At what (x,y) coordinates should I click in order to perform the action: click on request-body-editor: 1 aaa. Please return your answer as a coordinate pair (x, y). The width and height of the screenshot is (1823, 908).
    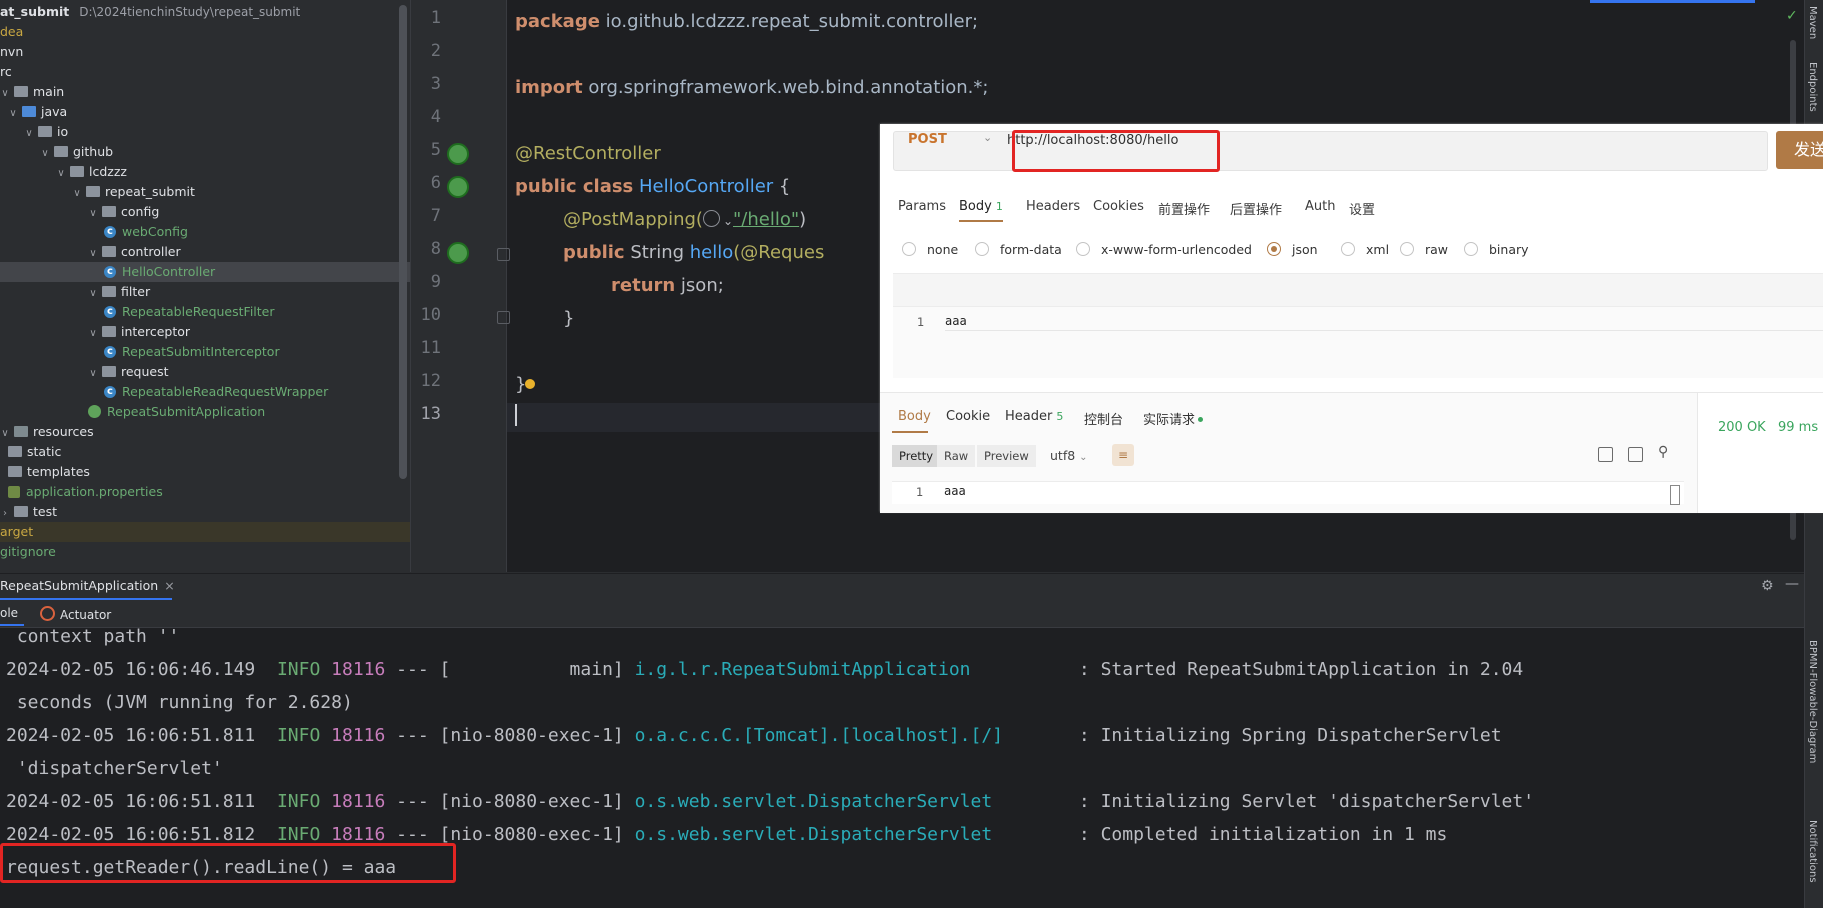
    Looking at the image, I should click on (1358, 325).